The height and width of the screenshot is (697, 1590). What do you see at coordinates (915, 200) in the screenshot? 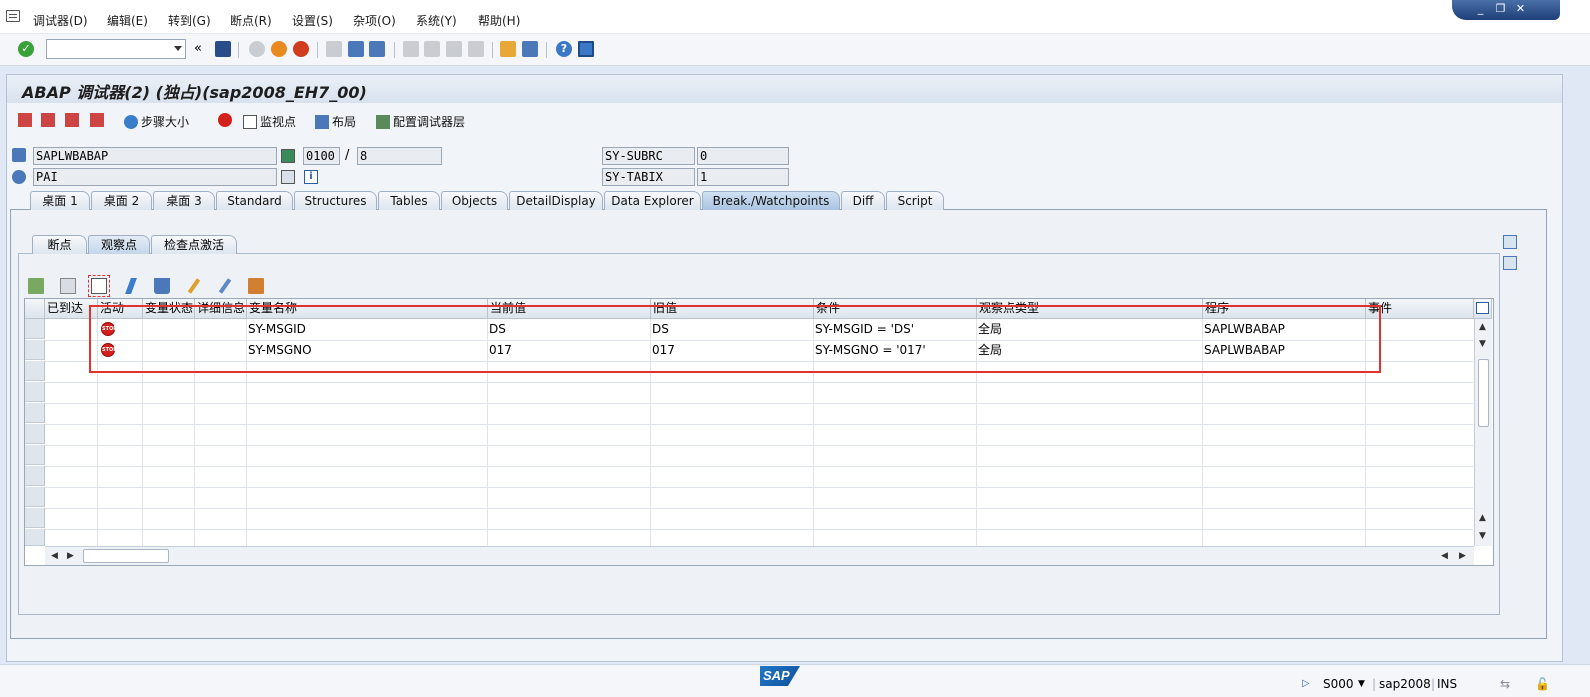
I see `tab-script: Script` at bounding box center [915, 200].